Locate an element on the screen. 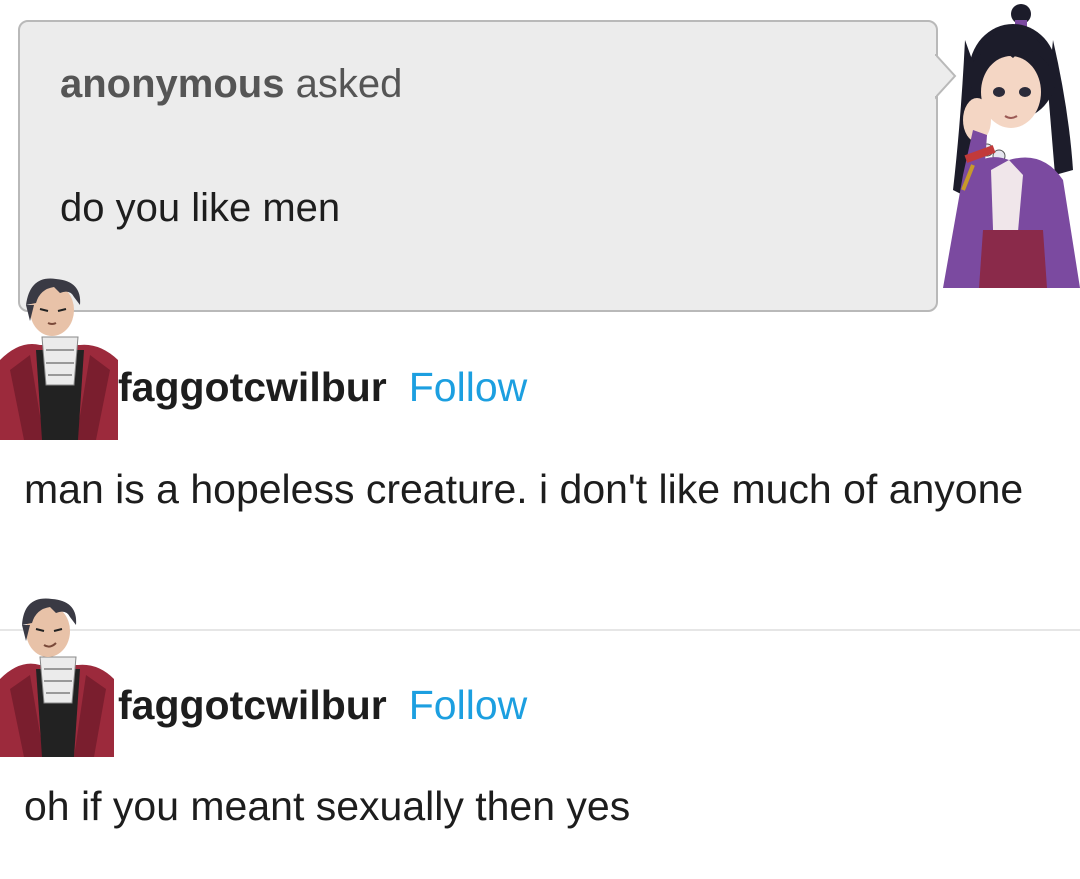  ask-question: do you like men is located at coordinates (200, 208).